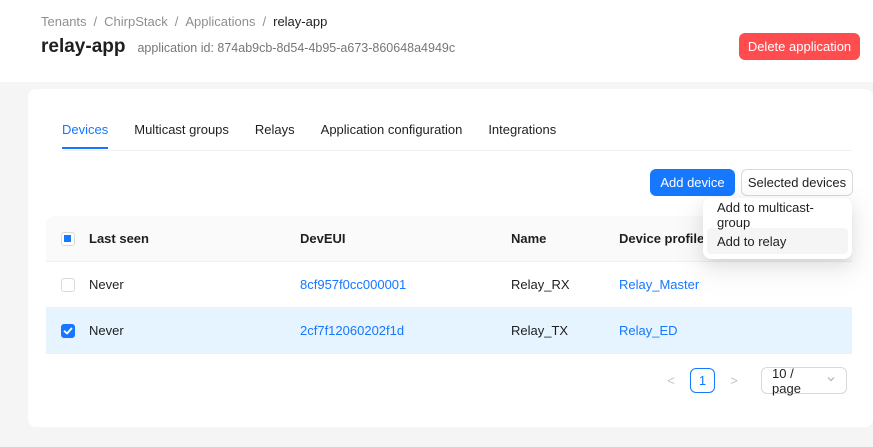 The width and height of the screenshot is (873, 447). What do you see at coordinates (565, 238) in the screenshot?
I see `column-header-name: Name` at bounding box center [565, 238].